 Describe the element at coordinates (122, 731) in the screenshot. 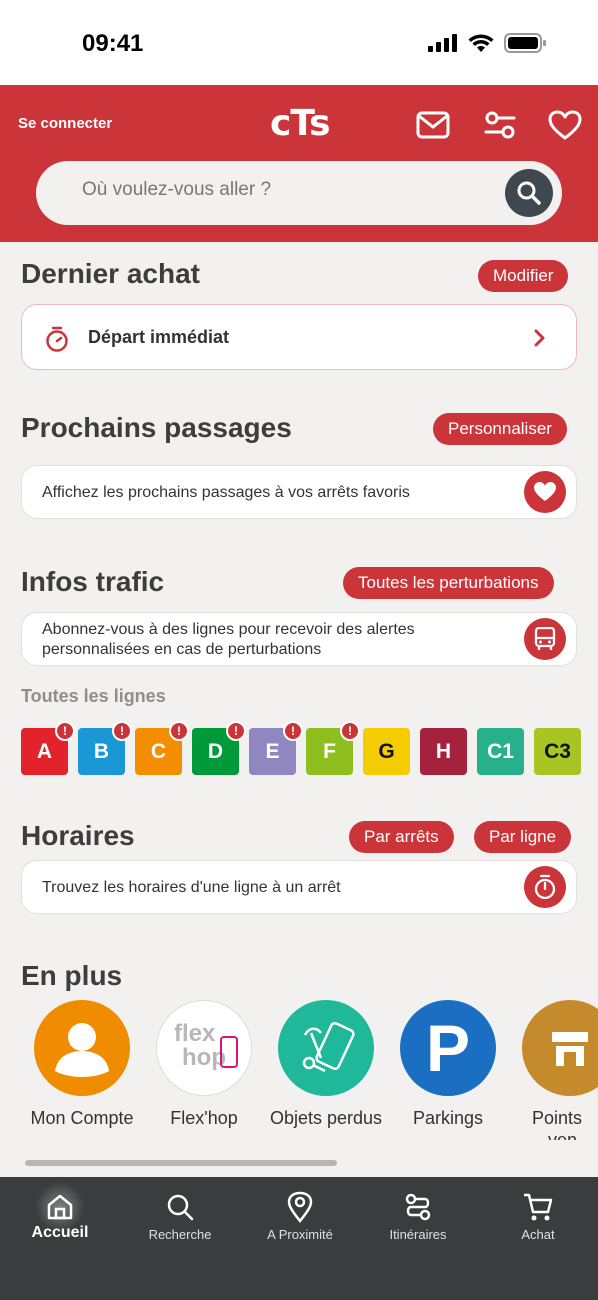

I see `alert-badge-b: !` at that location.